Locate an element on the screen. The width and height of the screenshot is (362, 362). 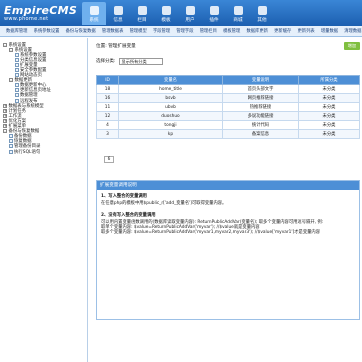
cell-name: ubvb is located at coordinates (170, 107).